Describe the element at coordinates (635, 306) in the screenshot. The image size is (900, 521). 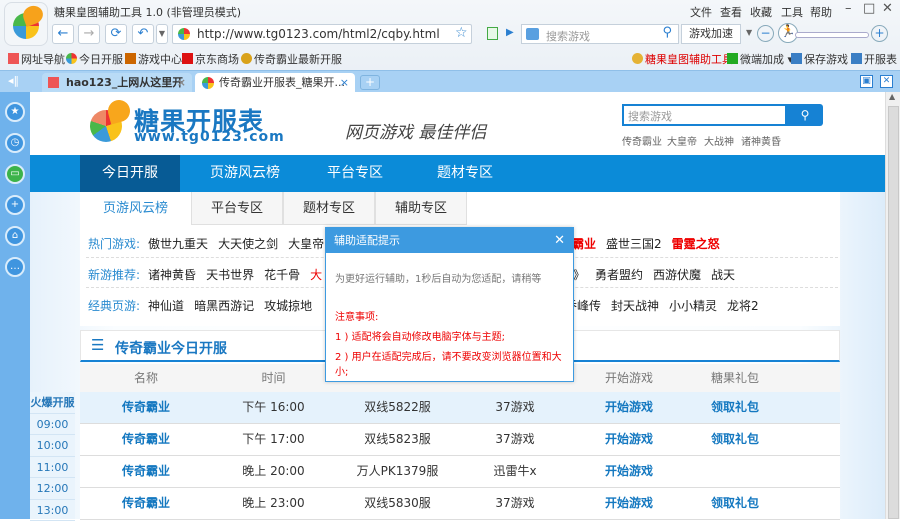
I see `game-link: 封天战神` at that location.